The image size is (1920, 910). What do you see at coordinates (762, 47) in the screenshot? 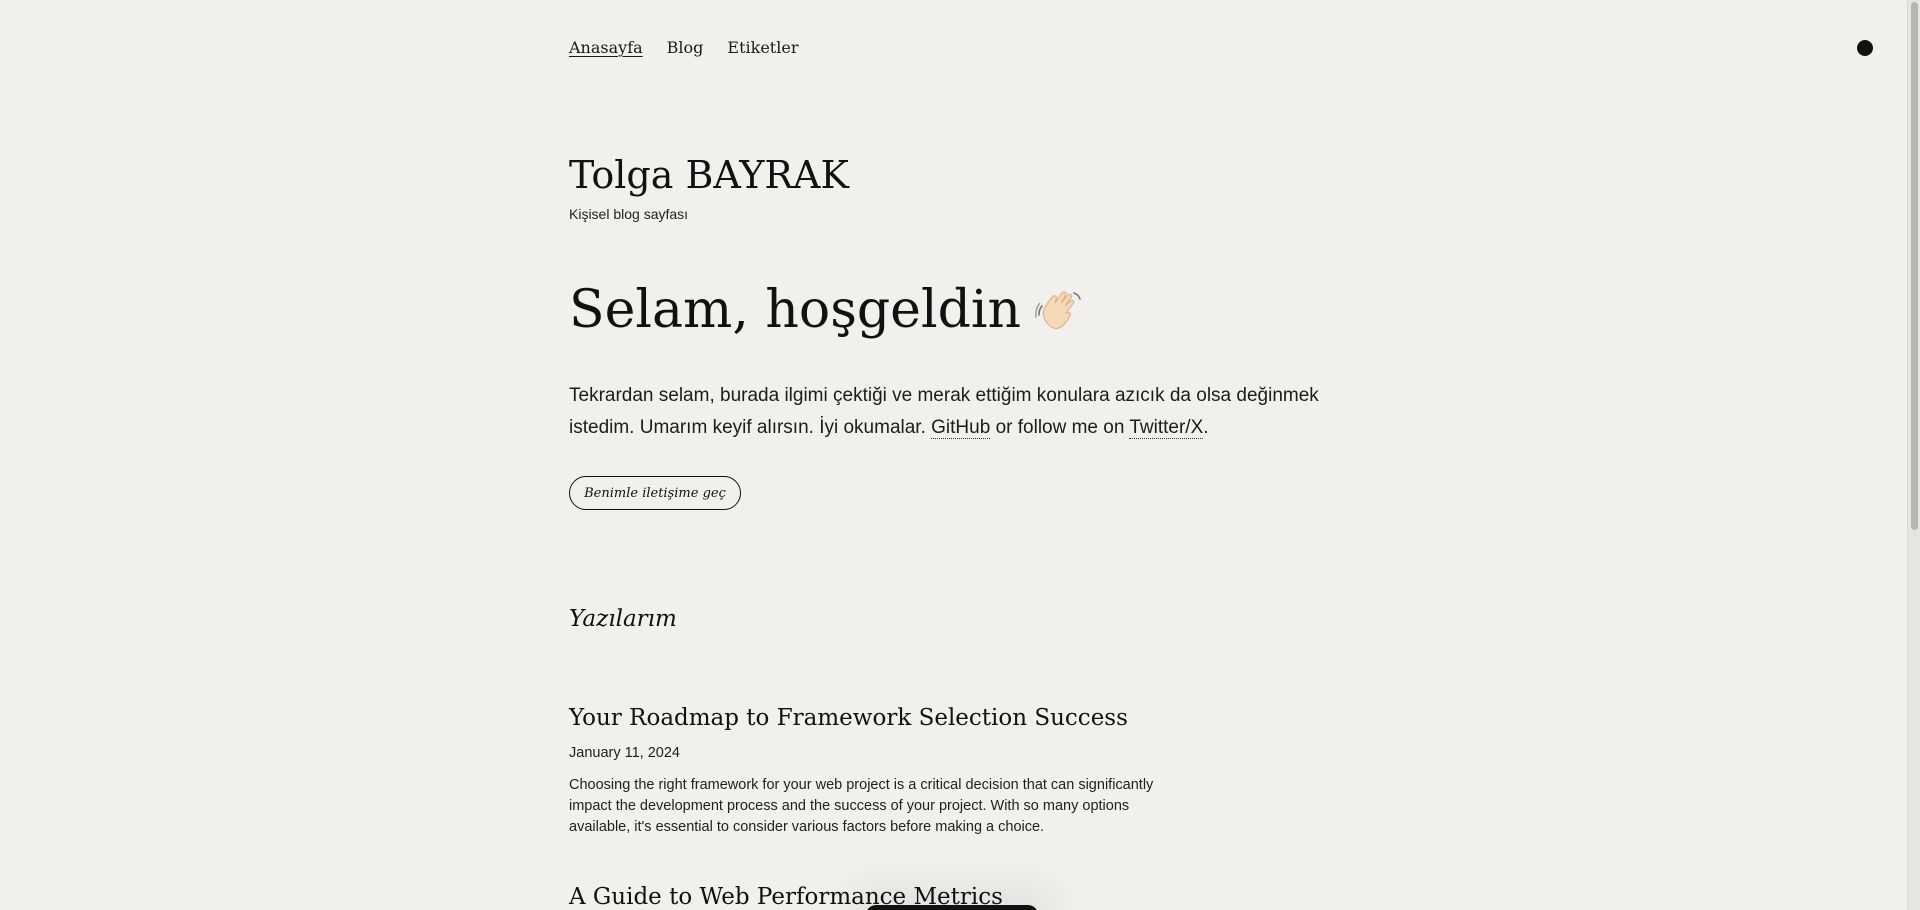
I see `nav-item-tags: Etiketler` at bounding box center [762, 47].